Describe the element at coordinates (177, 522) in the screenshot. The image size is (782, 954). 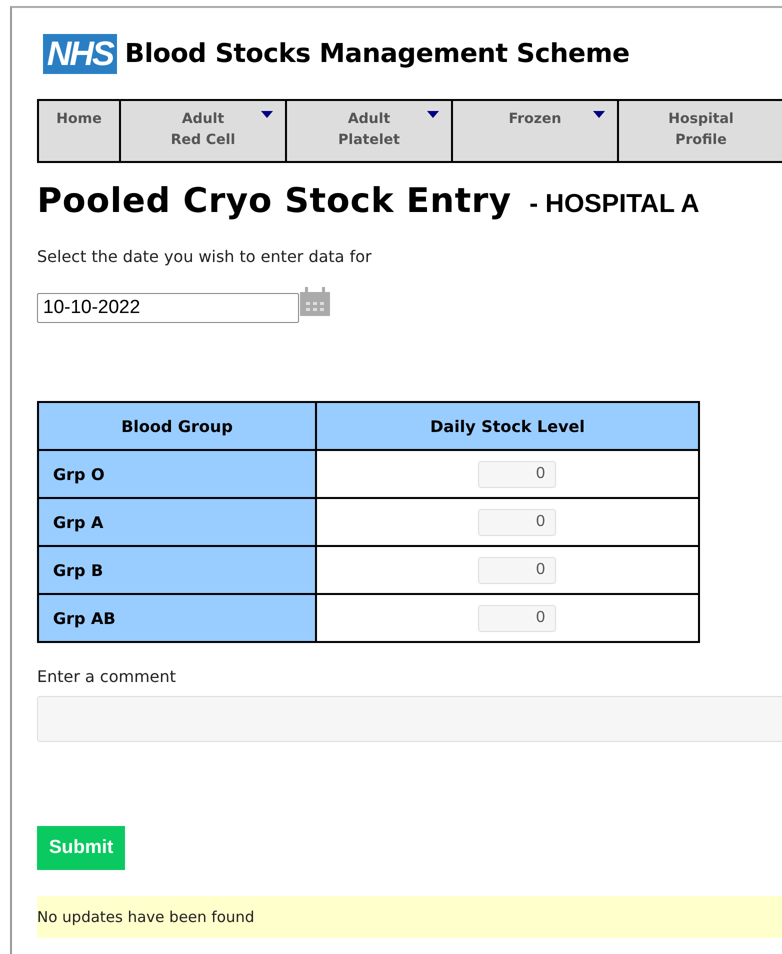
I see `group-cell: Grp A` at that location.